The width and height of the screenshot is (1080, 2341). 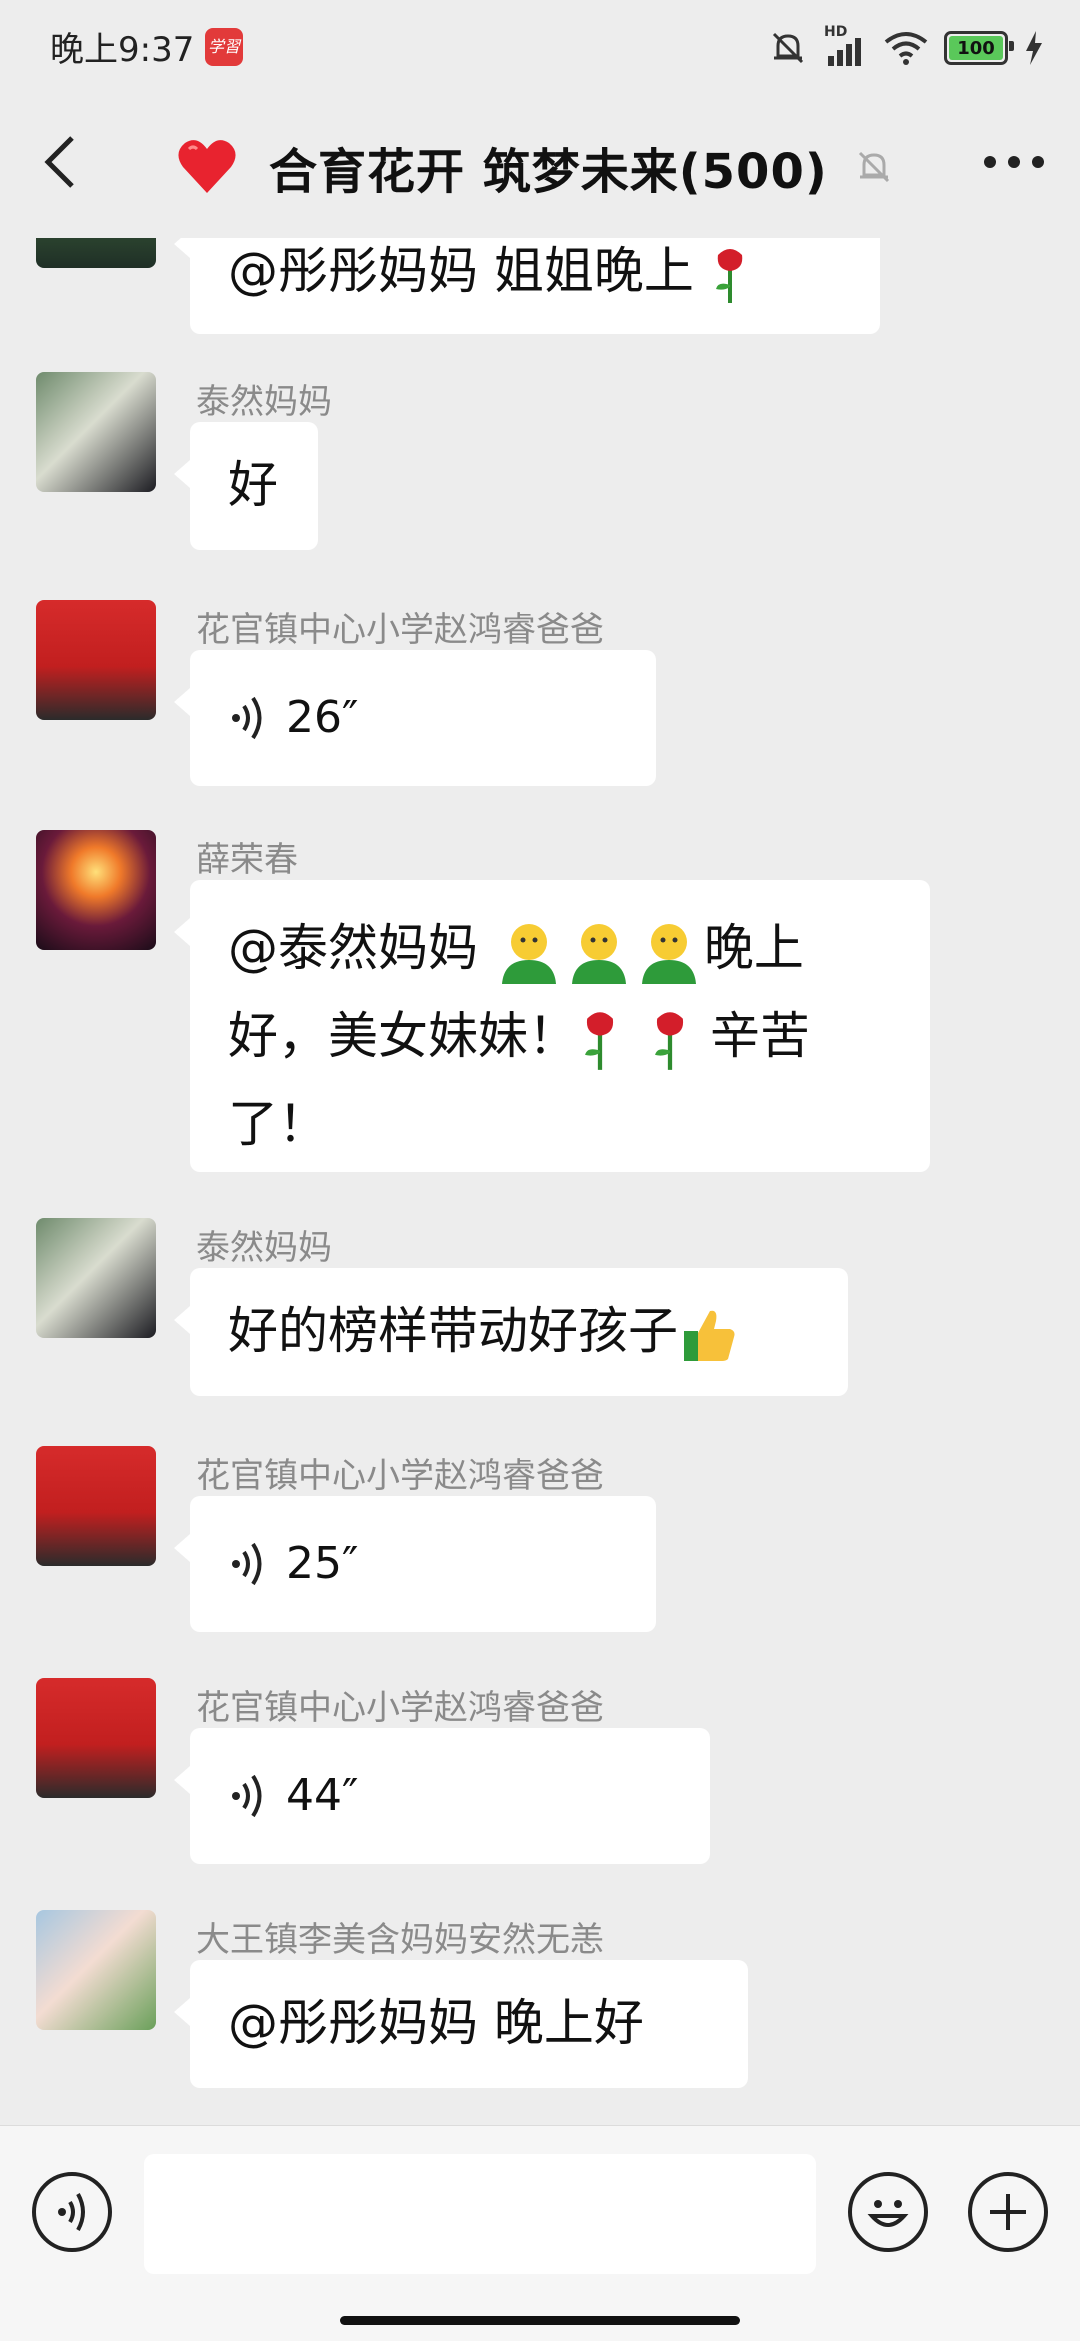 What do you see at coordinates (253, 485) in the screenshot?
I see `message-text: 好` at bounding box center [253, 485].